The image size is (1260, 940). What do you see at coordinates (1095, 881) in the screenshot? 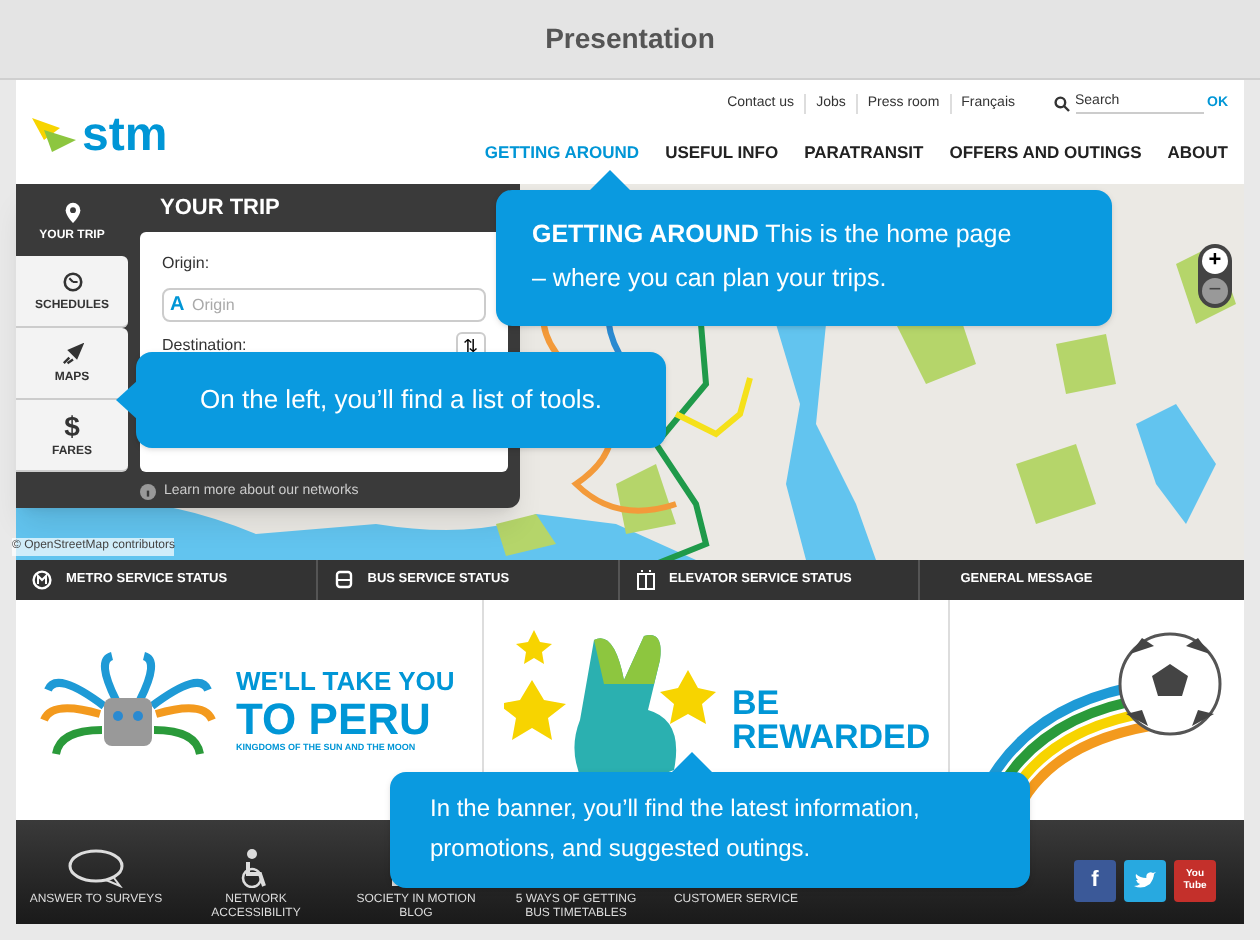
I see `facebook-button: f` at bounding box center [1095, 881].